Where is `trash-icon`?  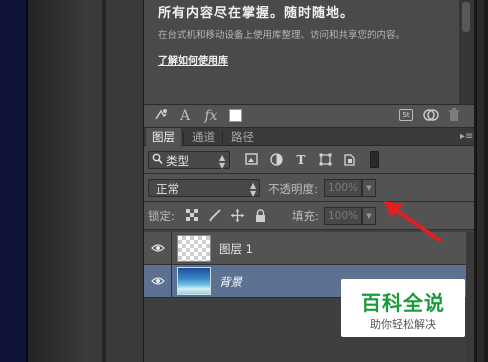
trash-icon is located at coordinates (454, 116).